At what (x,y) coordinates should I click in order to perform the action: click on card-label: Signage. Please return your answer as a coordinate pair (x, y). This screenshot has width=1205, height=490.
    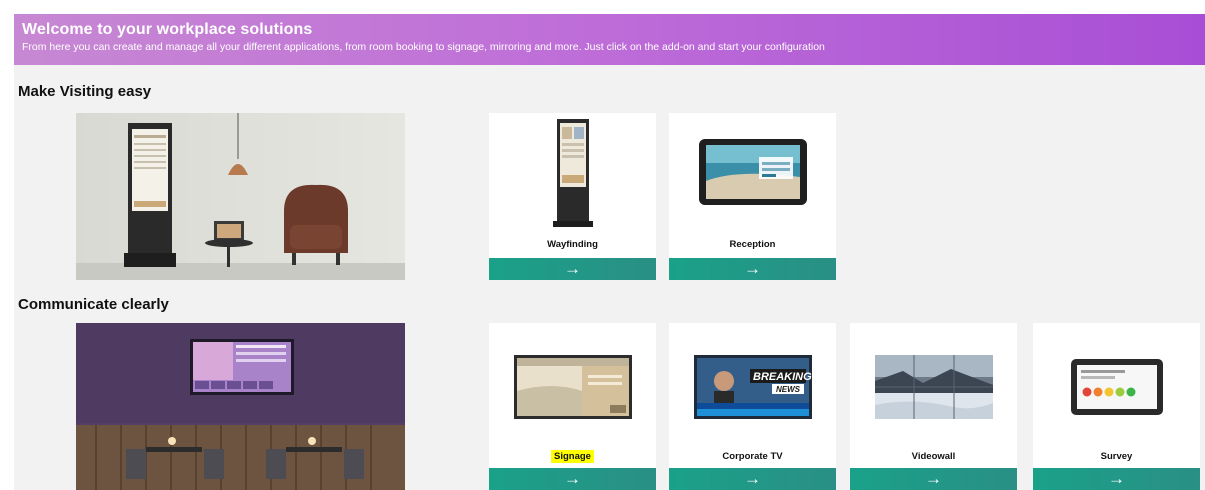
    Looking at the image, I should click on (572, 456).